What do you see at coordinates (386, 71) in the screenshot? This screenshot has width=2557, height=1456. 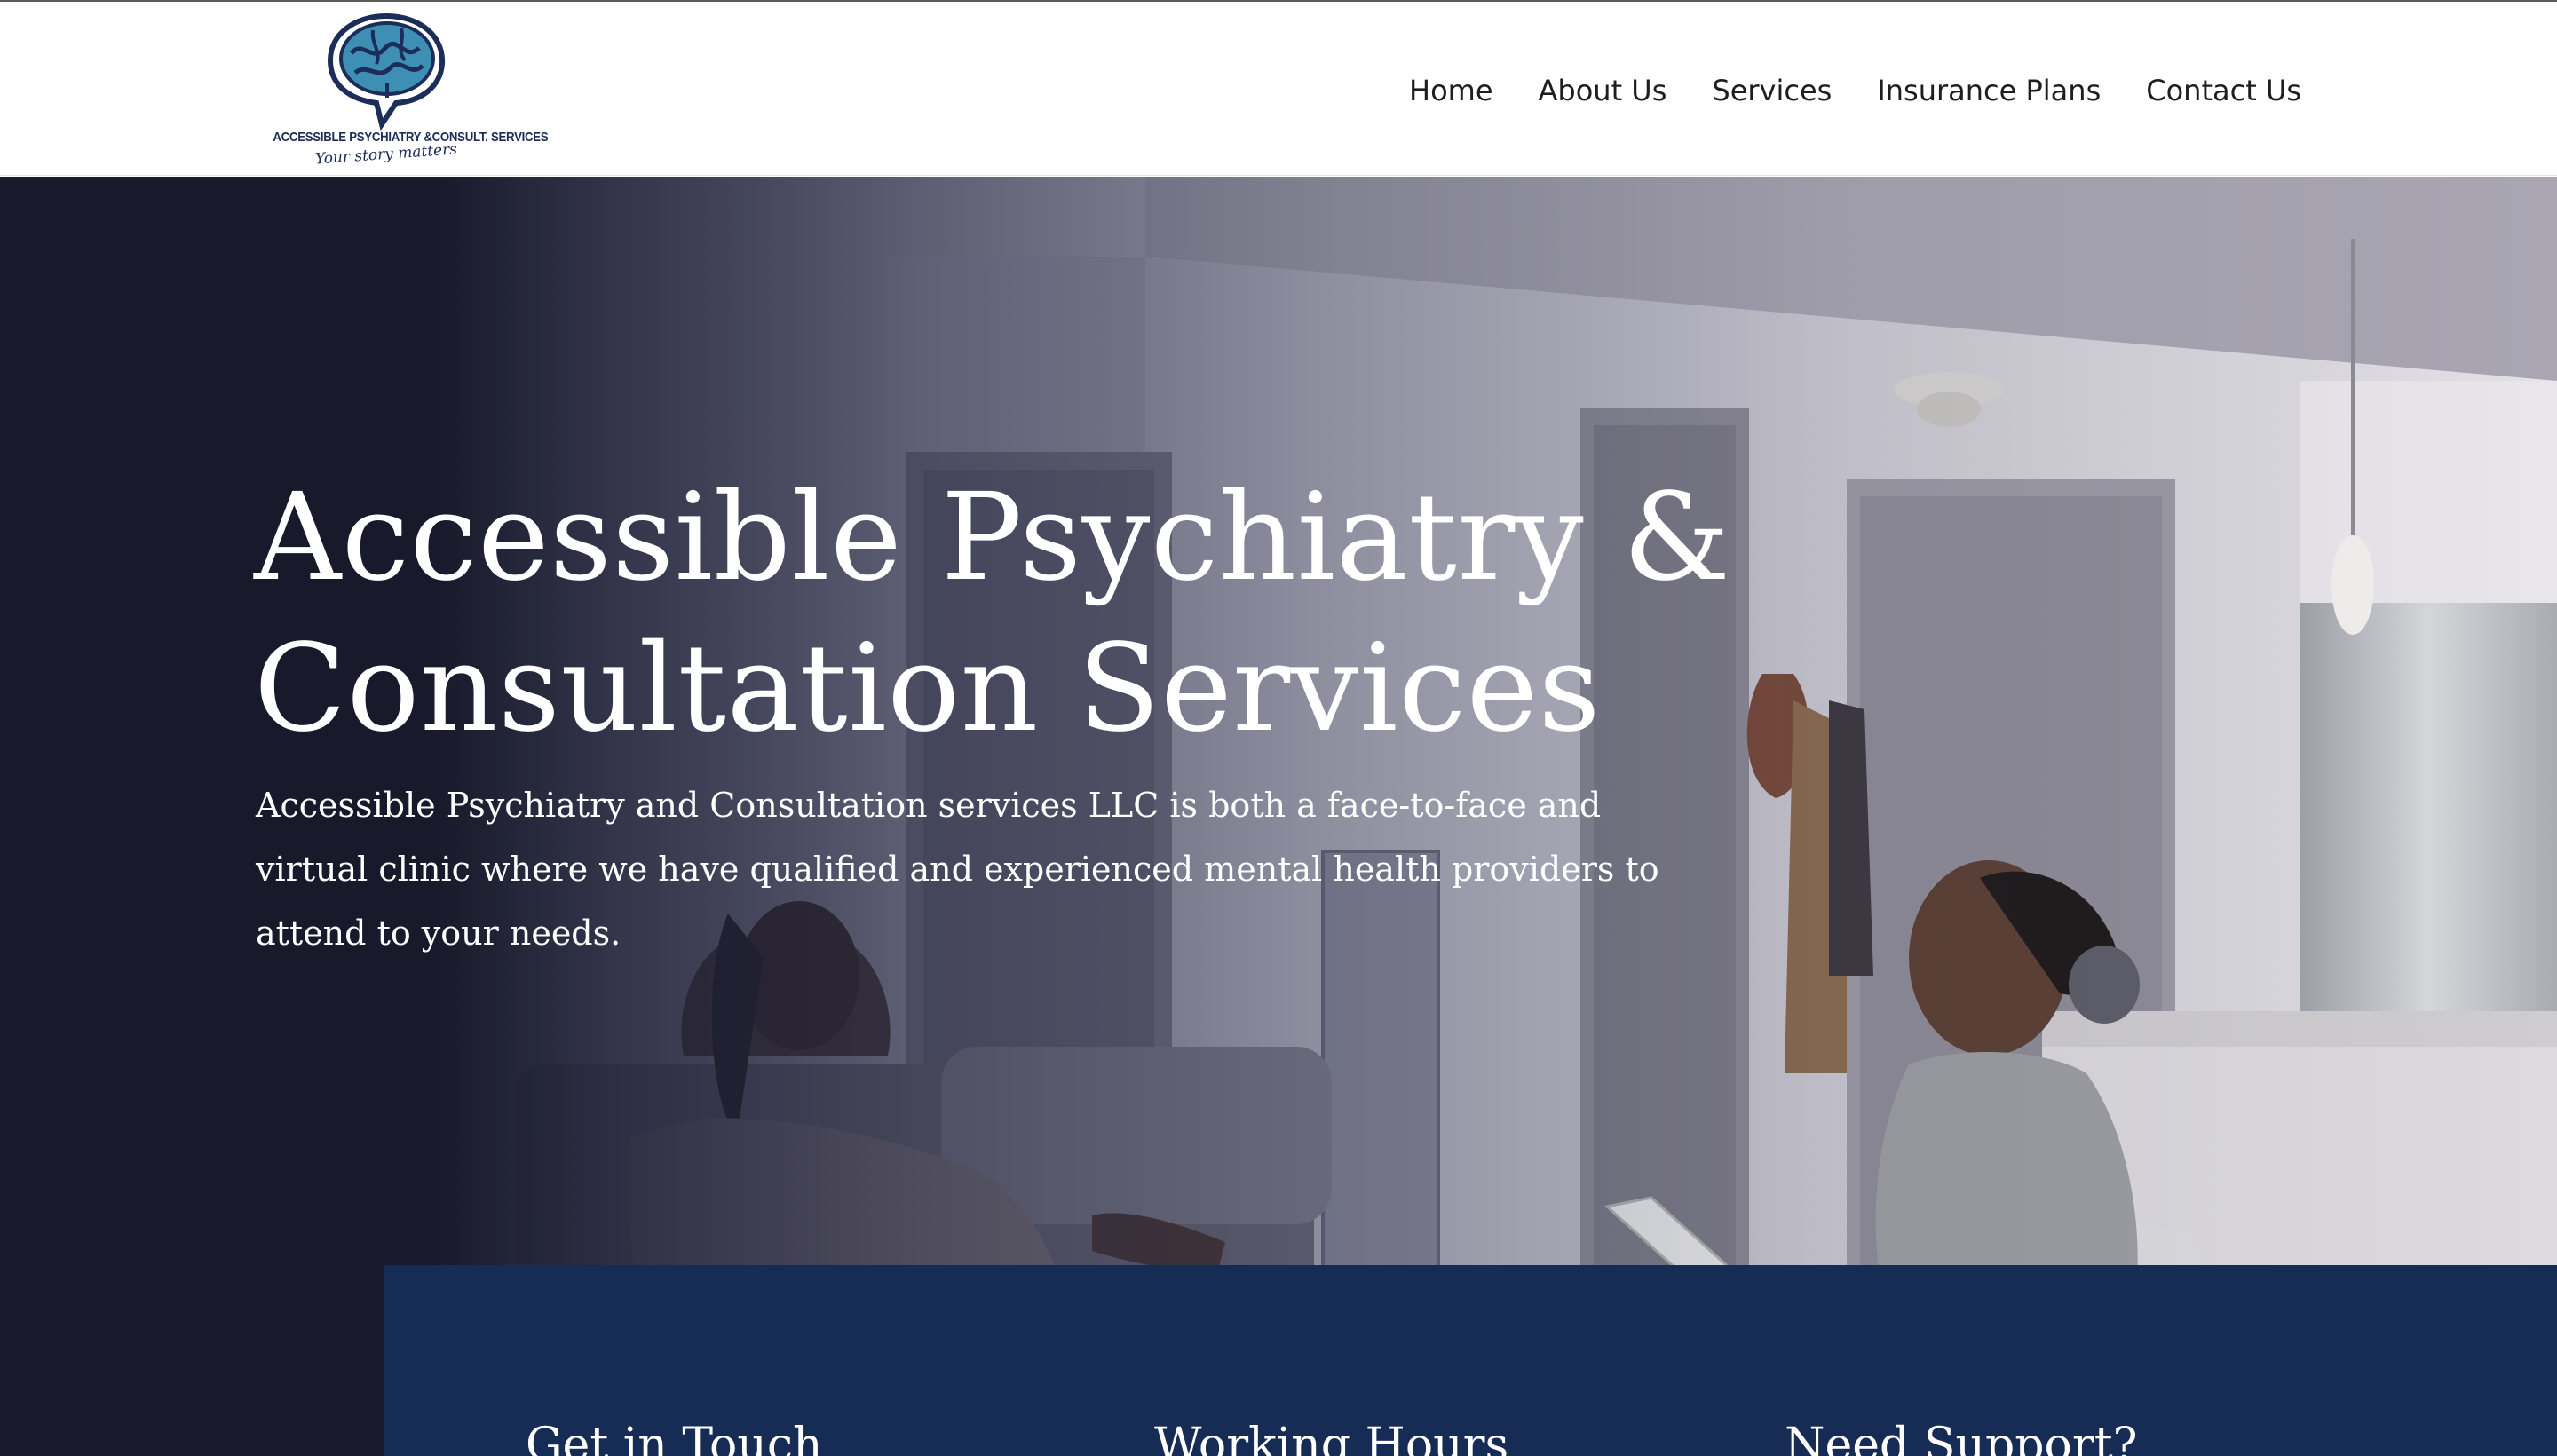 I see `brain-speech-bubble-icon` at bounding box center [386, 71].